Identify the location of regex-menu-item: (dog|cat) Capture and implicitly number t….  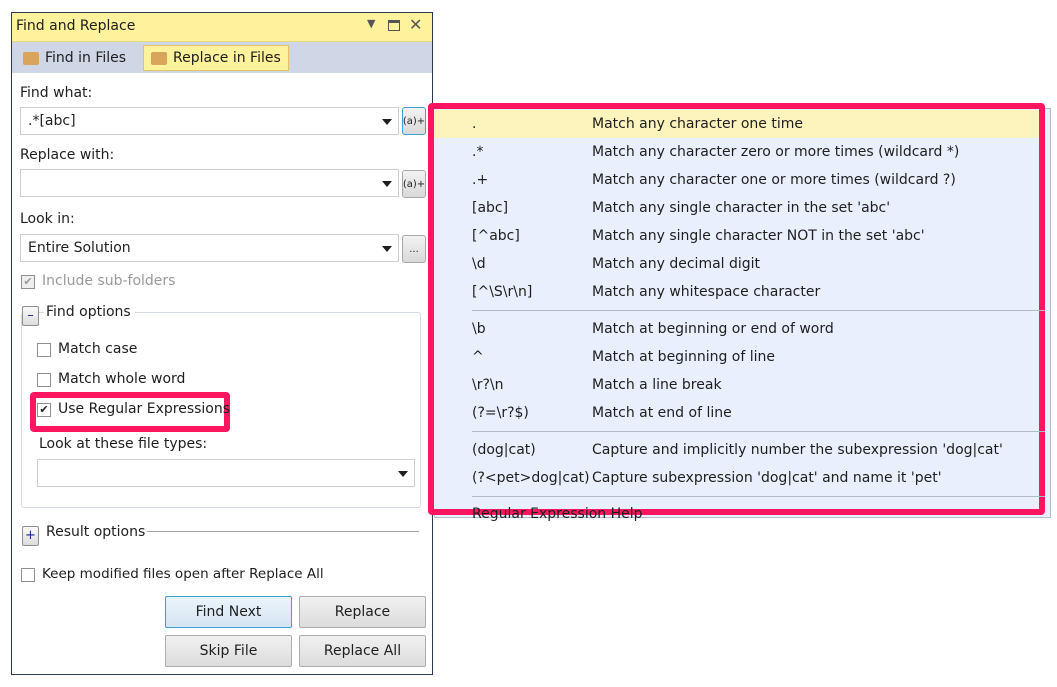
(736, 450).